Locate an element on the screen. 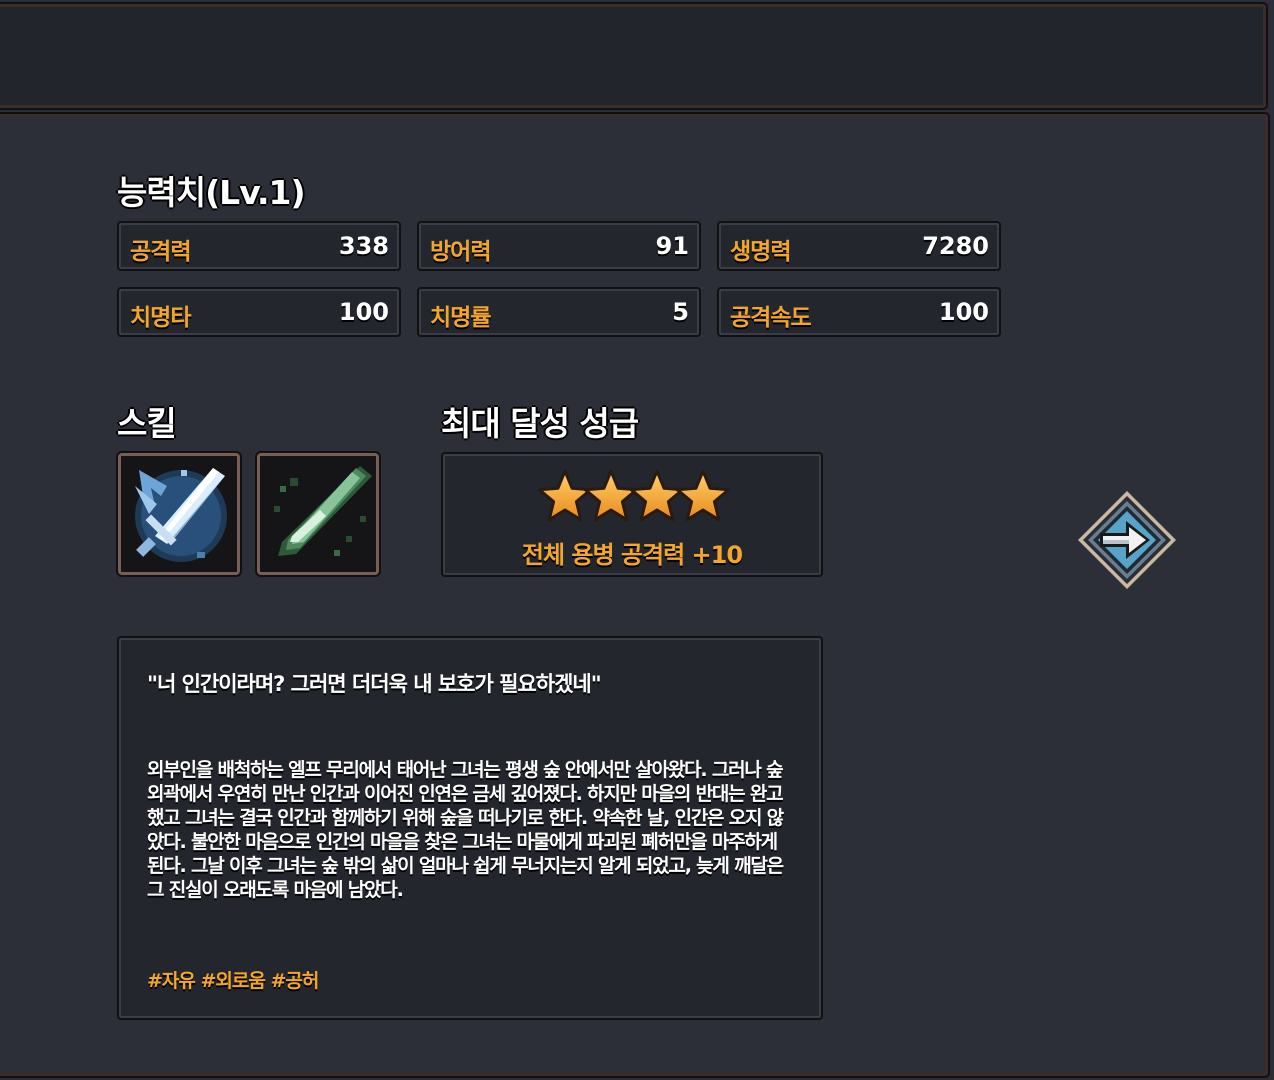 This screenshot has height=1080, width=1274. right-arrow-icon is located at coordinates (1127, 540).